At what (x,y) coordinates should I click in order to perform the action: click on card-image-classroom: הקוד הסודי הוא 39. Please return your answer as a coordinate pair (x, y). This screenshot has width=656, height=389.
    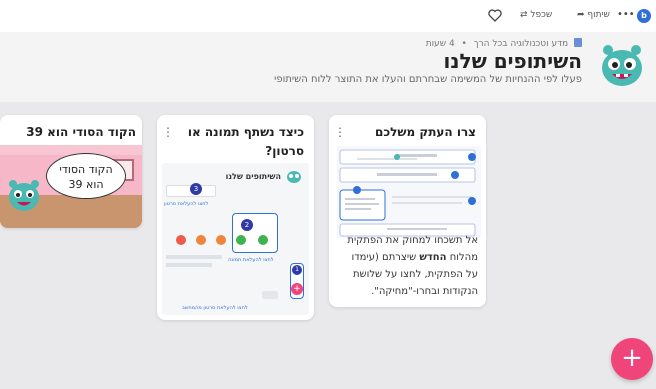
    Looking at the image, I should click on (71, 186).